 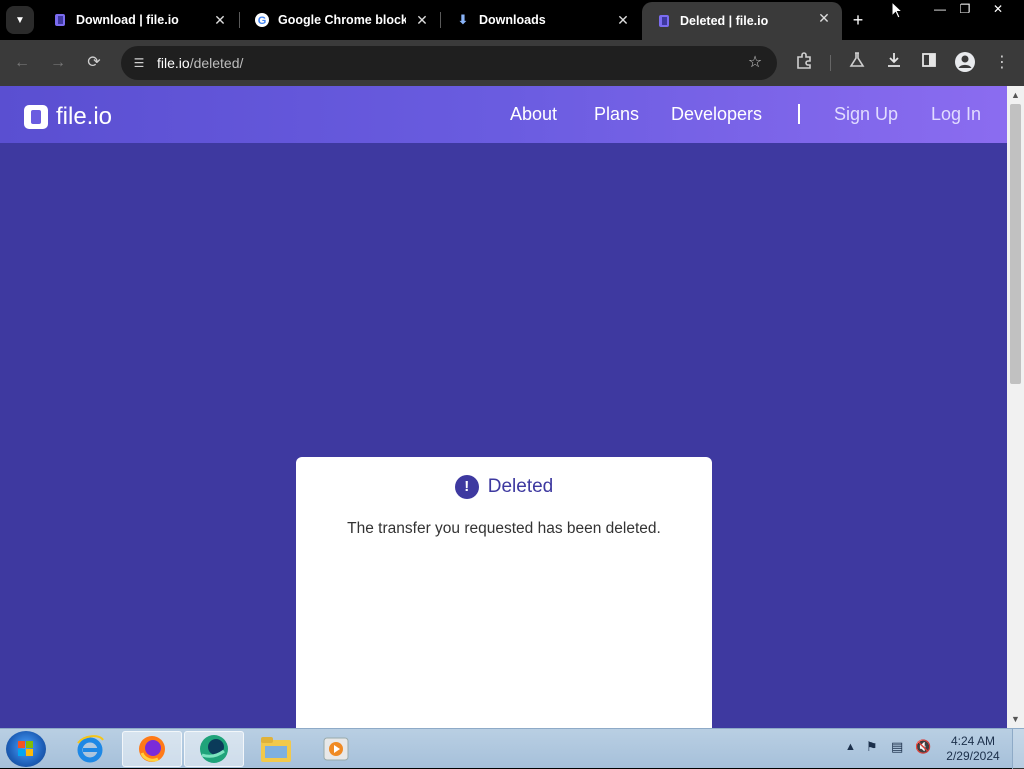 What do you see at coordinates (965, 10) in the screenshot?
I see `restore-icon: ❐` at bounding box center [965, 10].